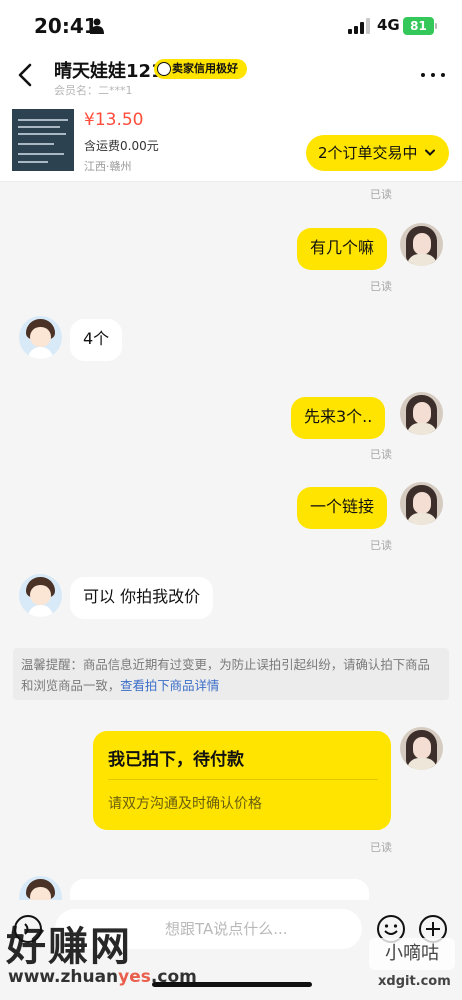 This screenshot has width=462, height=1000. I want to click on message-text: 有几个嘛, so click(342, 247).